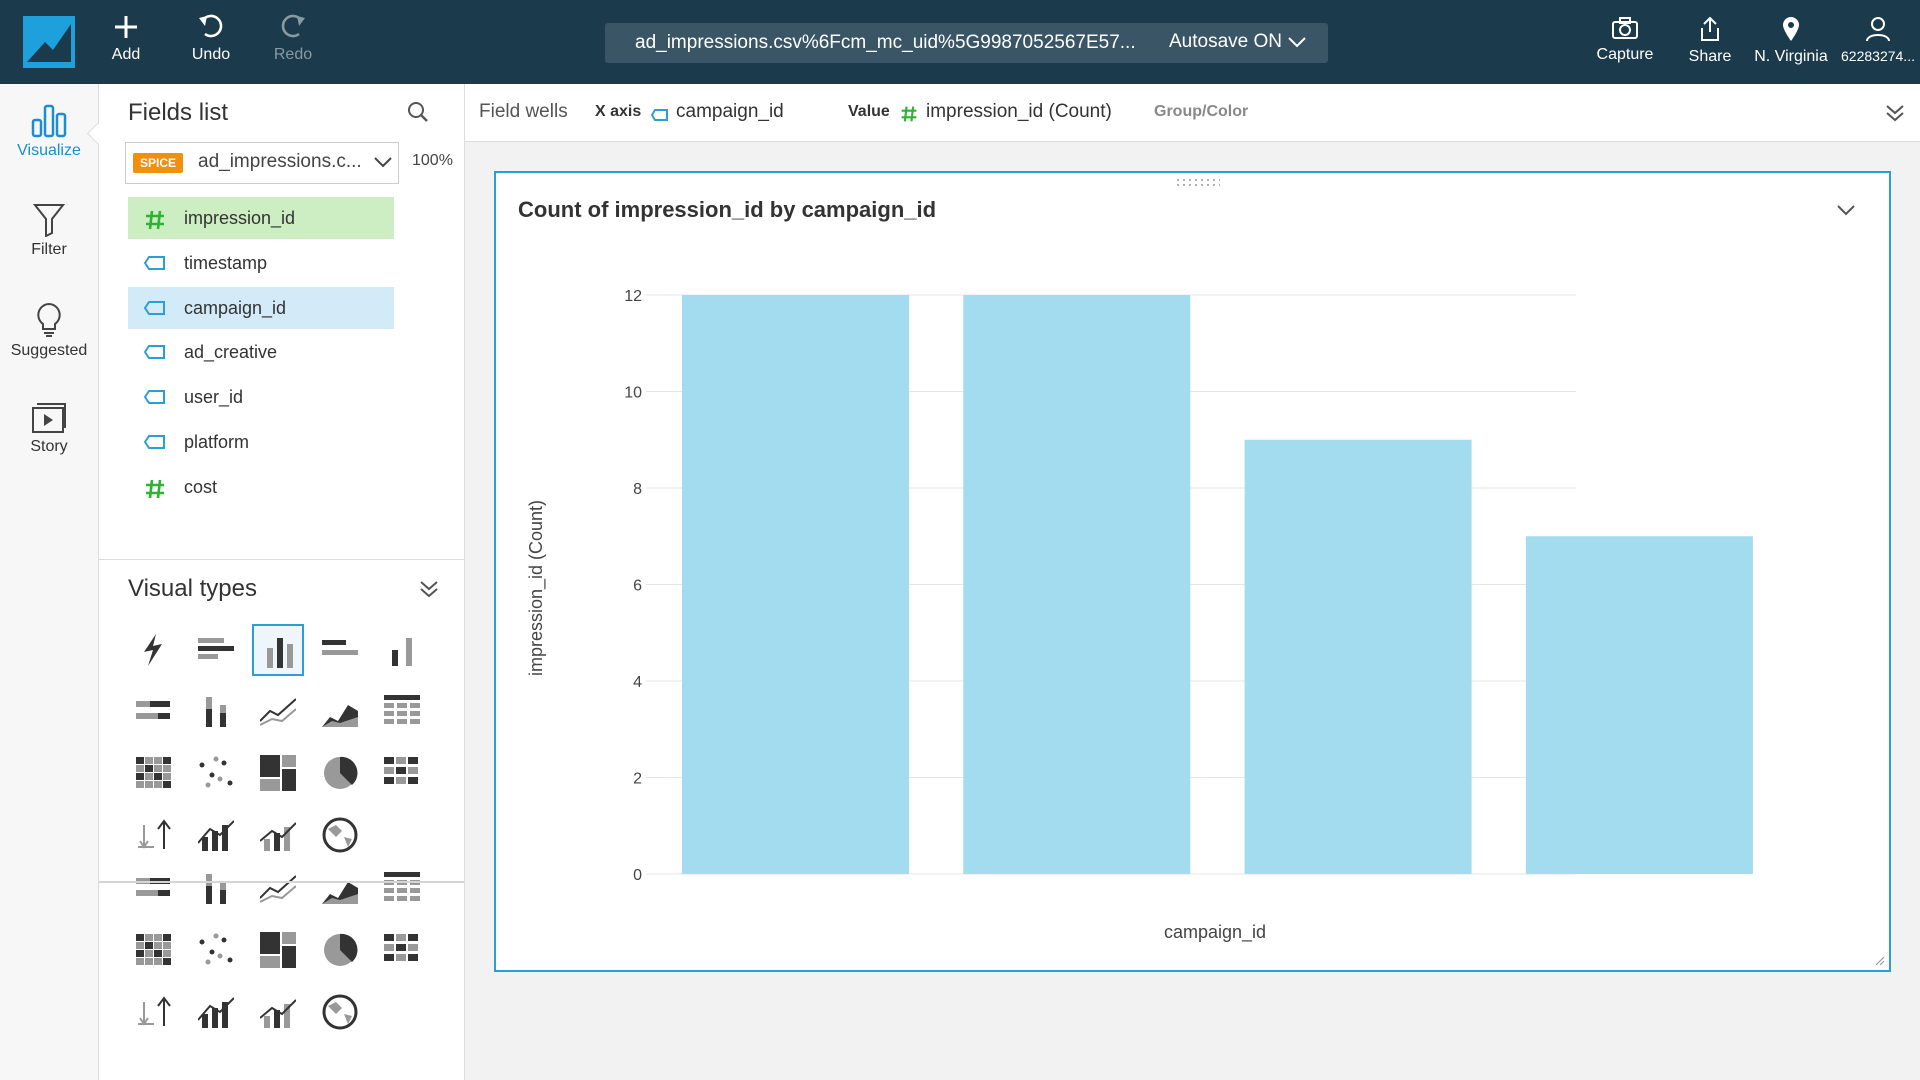 Image resolution: width=1920 pixels, height=1080 pixels. Describe the element at coordinates (1625, 54) in the screenshot. I see `capture-label: Capture` at that location.